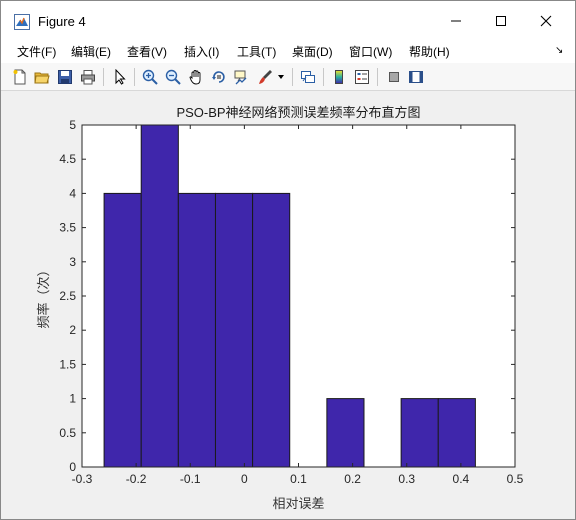  I want to click on colorbar-icon, so click(339, 77).